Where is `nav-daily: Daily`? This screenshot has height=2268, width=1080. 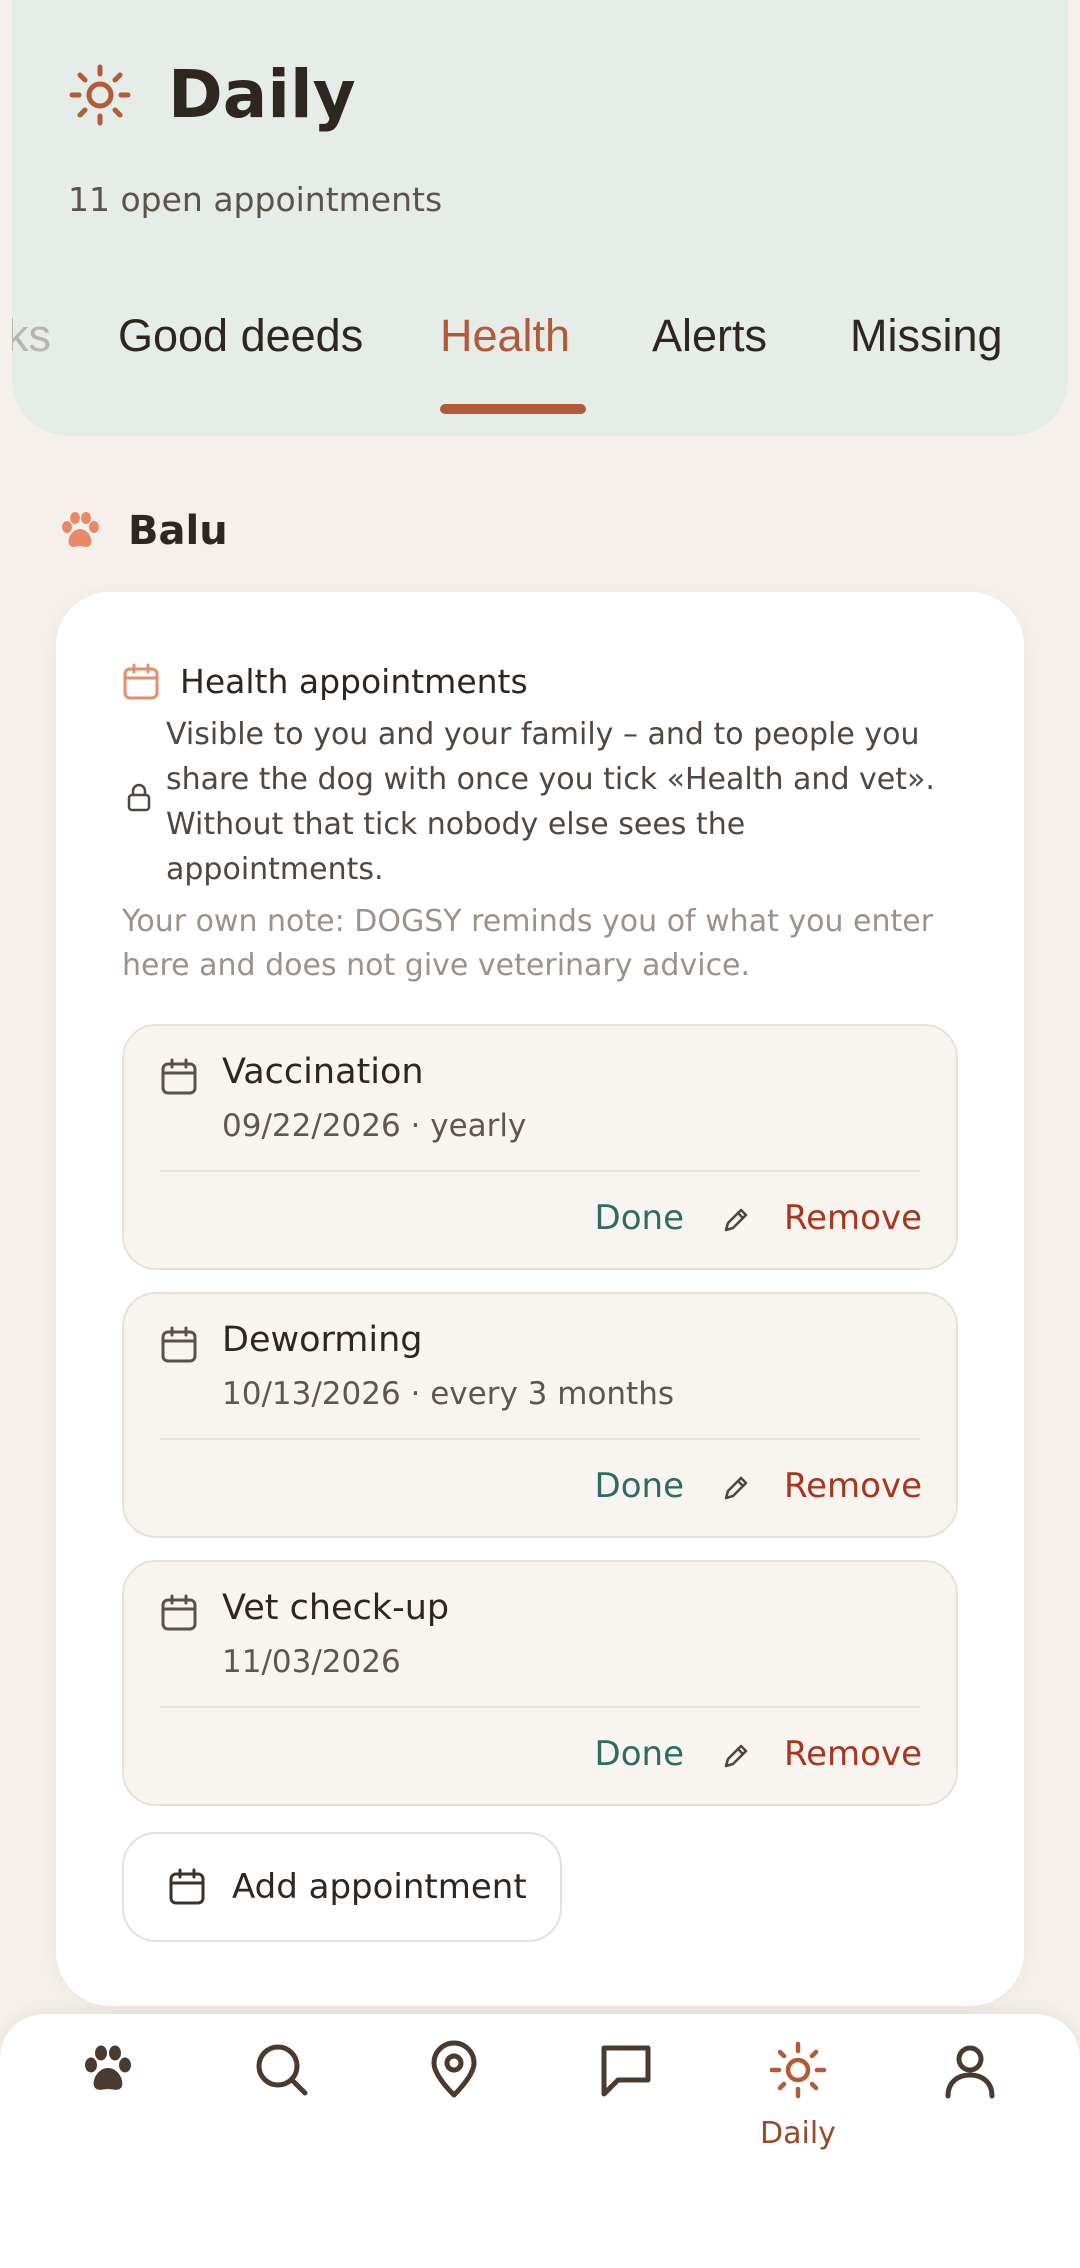
nav-daily: Daily is located at coordinates (798, 2100).